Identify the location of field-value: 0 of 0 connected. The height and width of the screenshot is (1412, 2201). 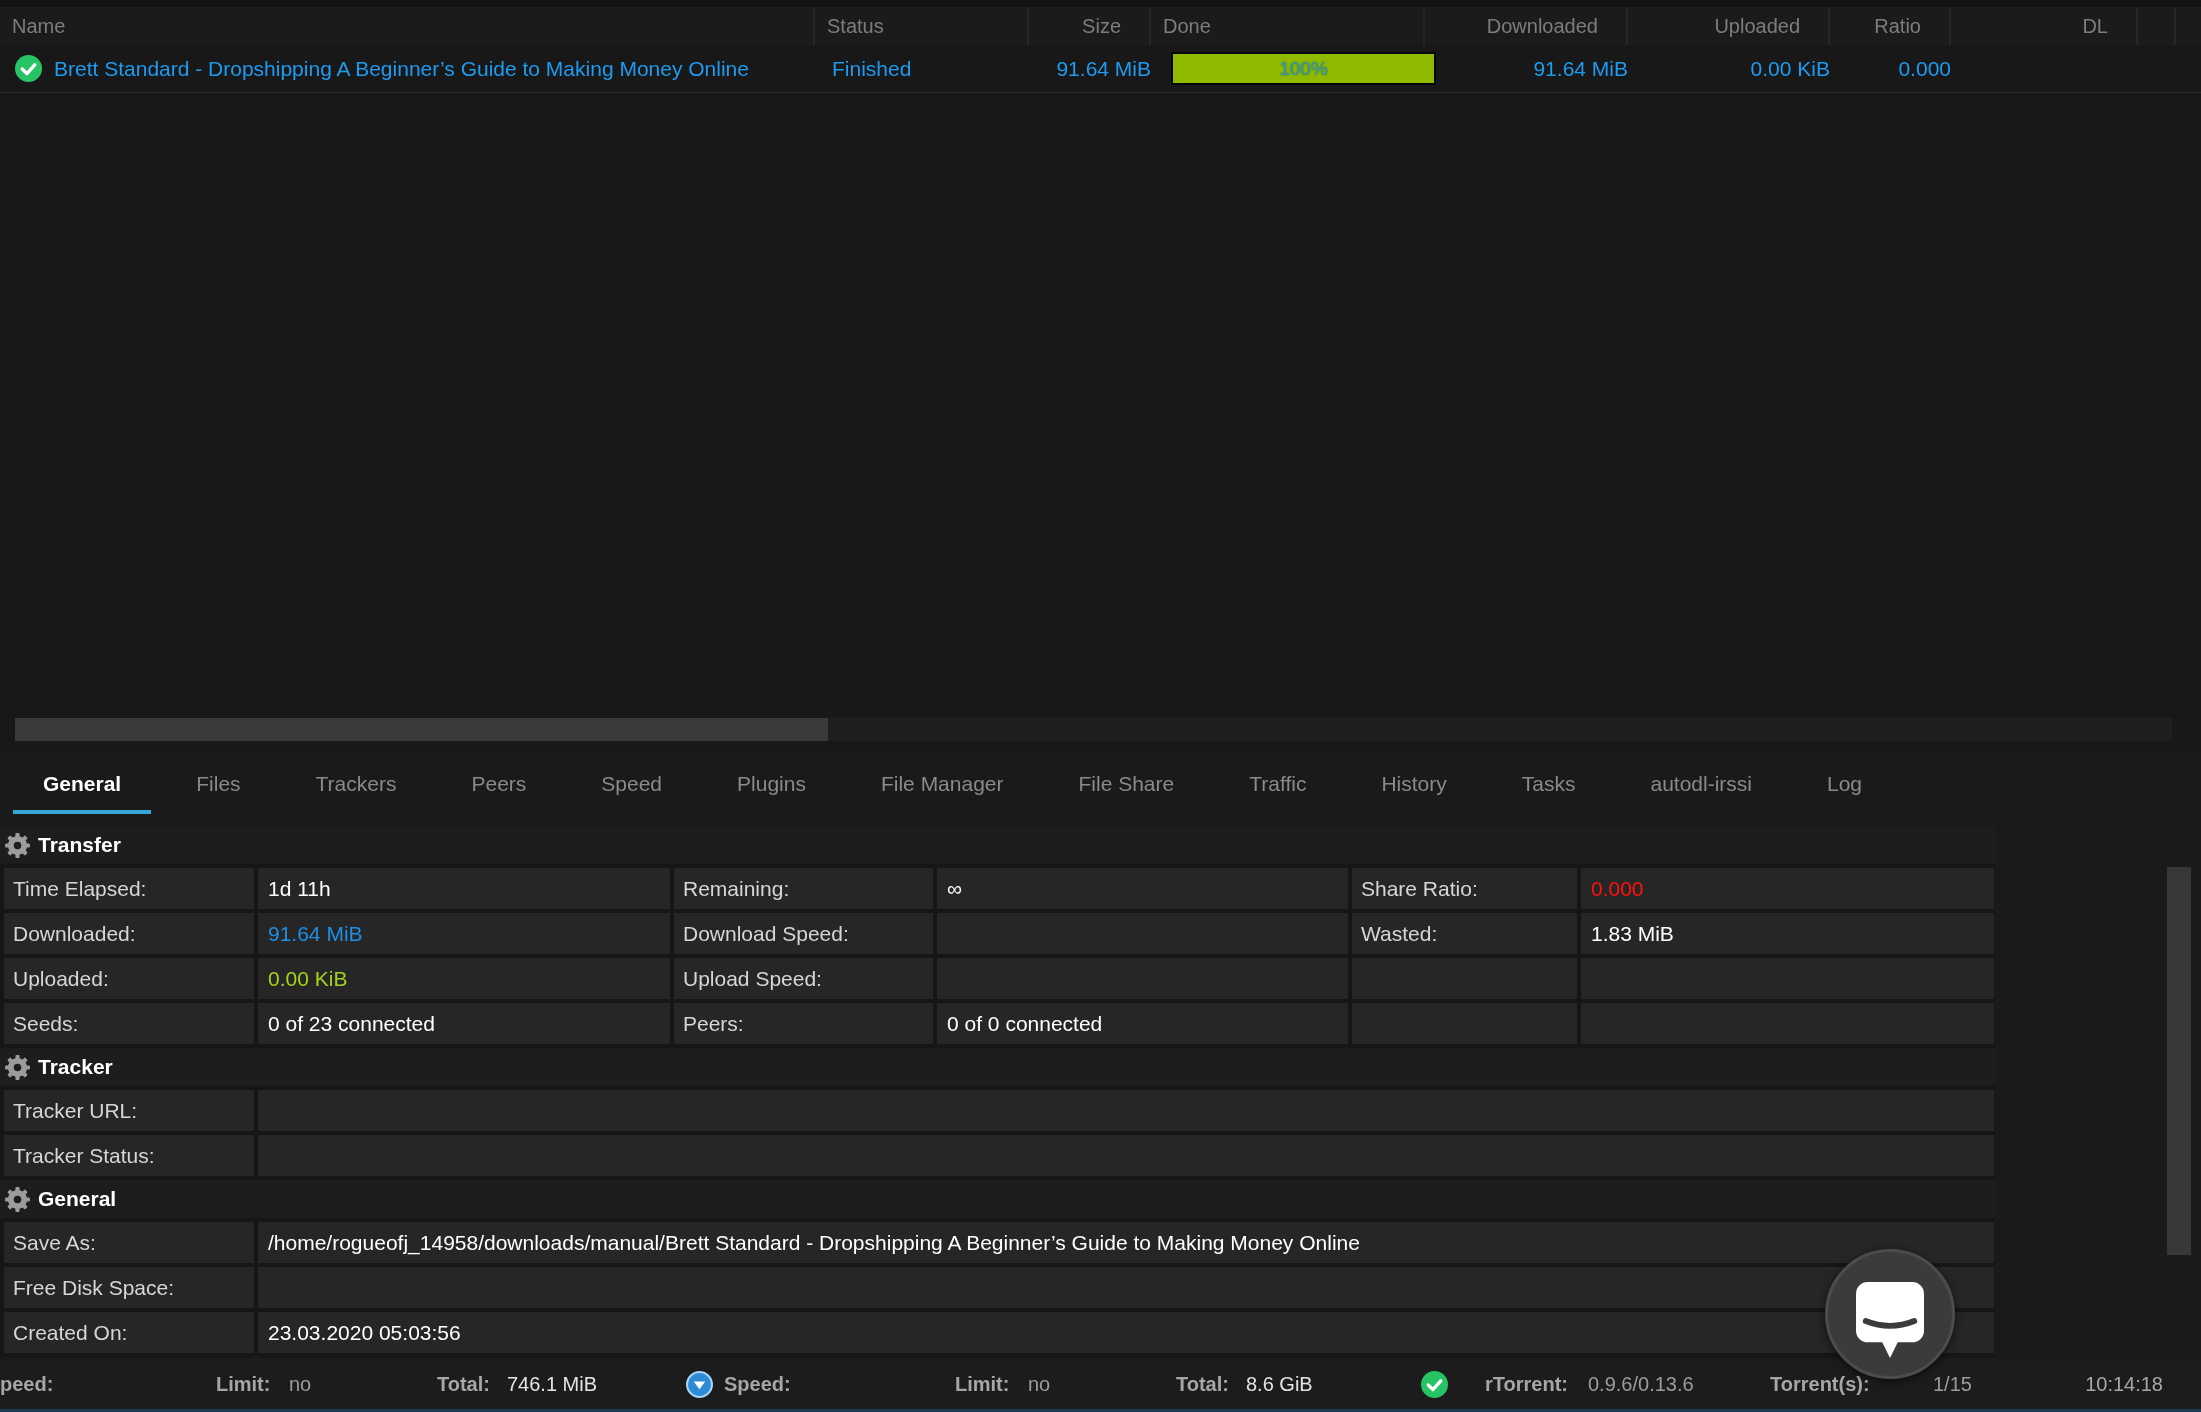
(1025, 1023).